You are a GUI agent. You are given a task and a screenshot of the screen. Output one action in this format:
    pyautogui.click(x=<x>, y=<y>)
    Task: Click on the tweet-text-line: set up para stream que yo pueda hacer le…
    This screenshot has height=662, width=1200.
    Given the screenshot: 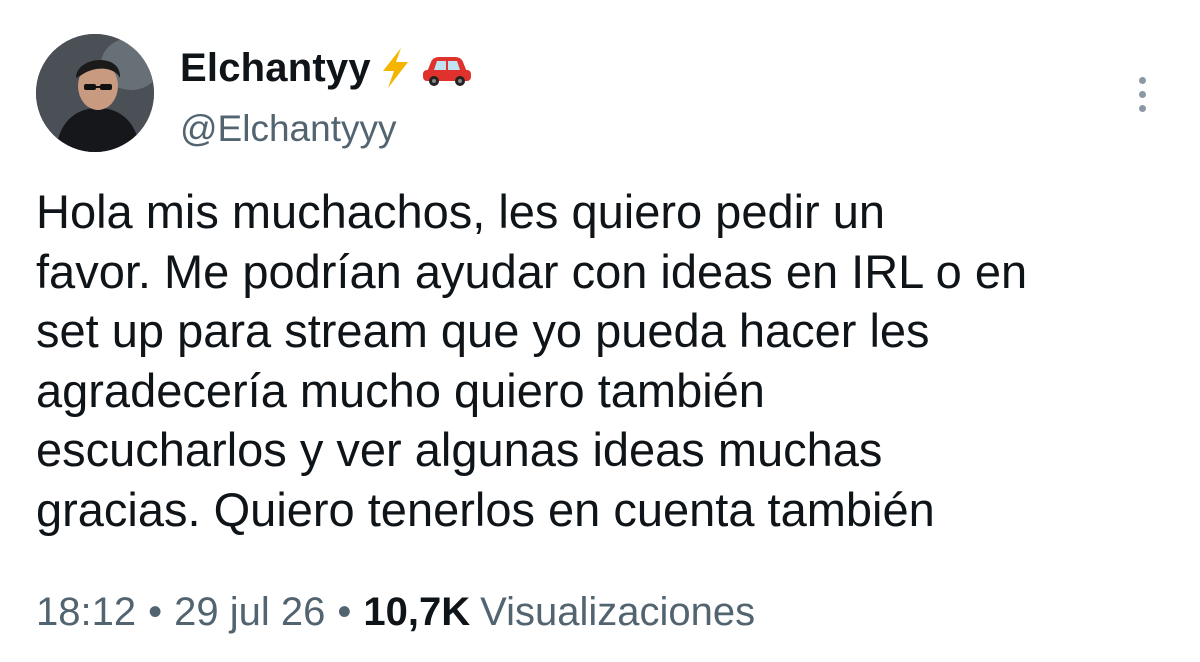 What is the action you would take?
    pyautogui.click(x=483, y=330)
    